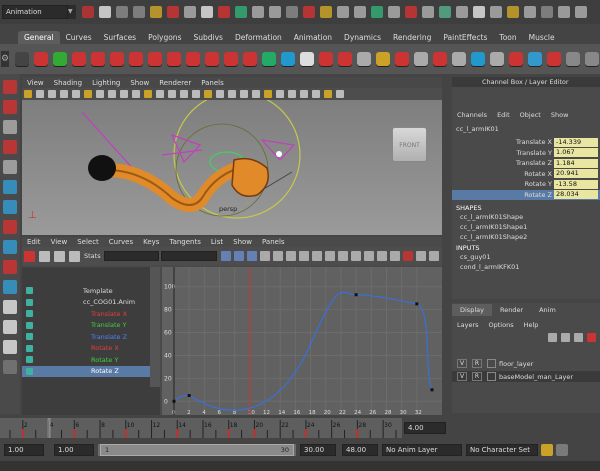 This screenshot has height=471, width=600. What do you see at coordinates (91, 314) in the screenshot?
I see `graph-outliner-item: Translate X` at bounding box center [91, 314].